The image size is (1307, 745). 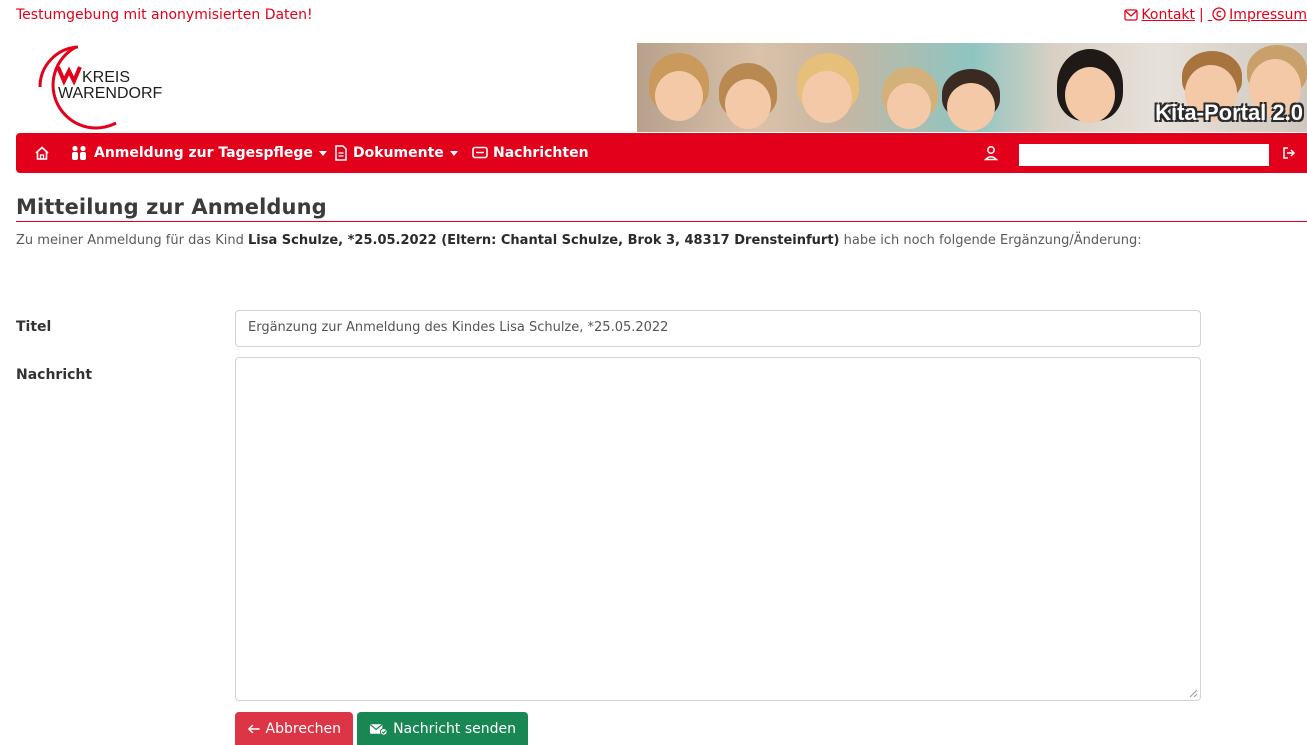 What do you see at coordinates (79, 152) in the screenshot?
I see `users-icon` at bounding box center [79, 152].